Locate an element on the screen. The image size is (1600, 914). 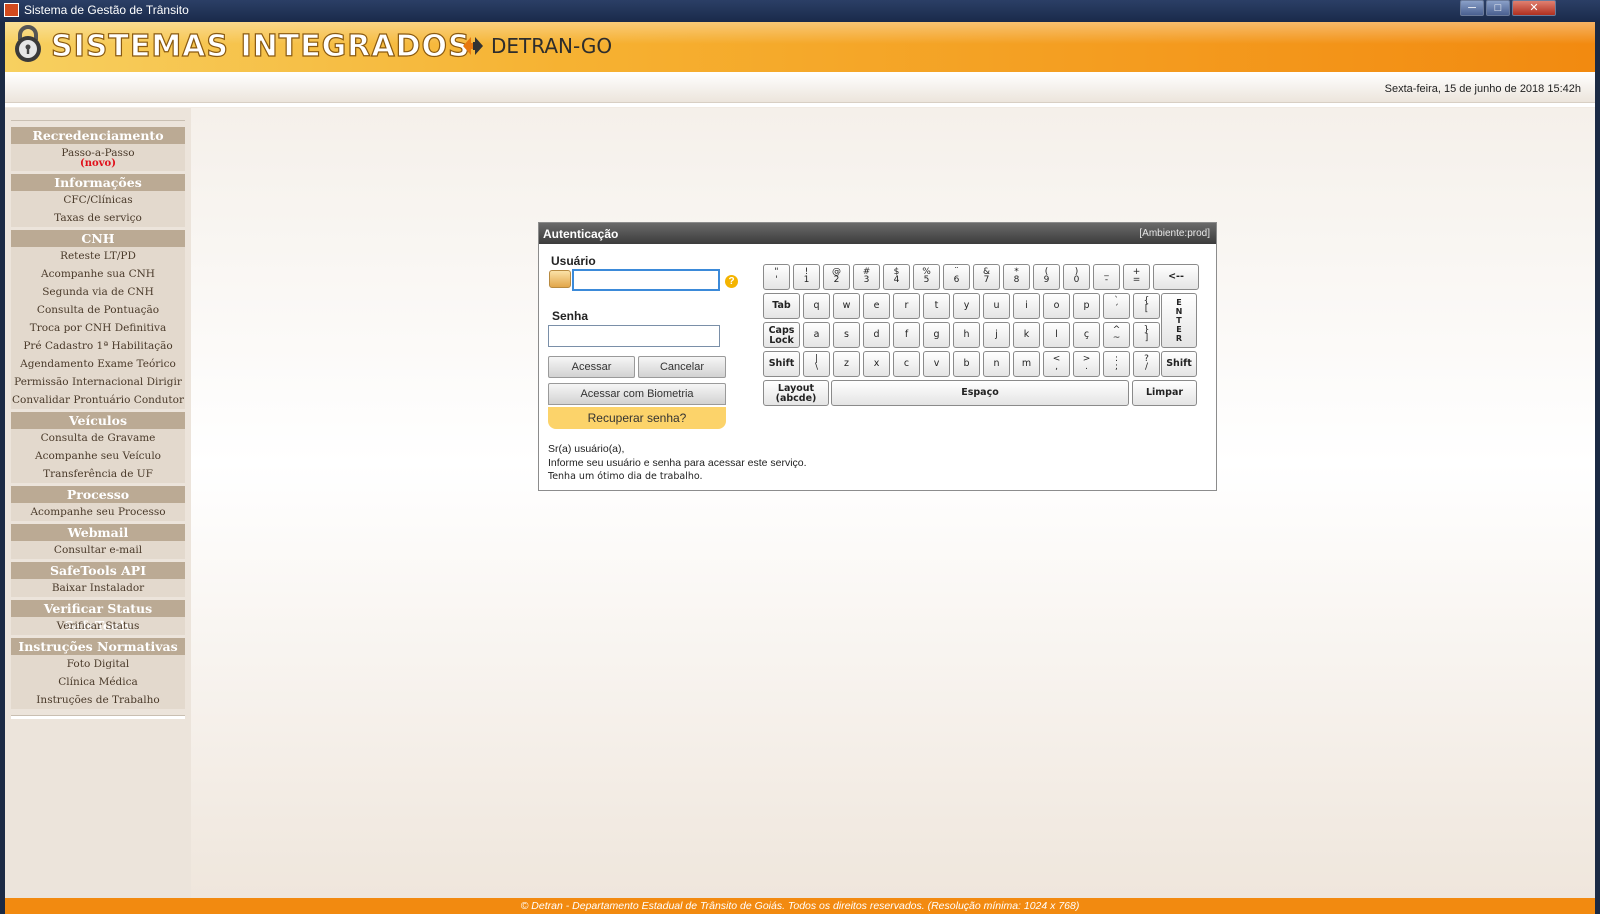
keyboard-key: q is located at coordinates (816, 306).